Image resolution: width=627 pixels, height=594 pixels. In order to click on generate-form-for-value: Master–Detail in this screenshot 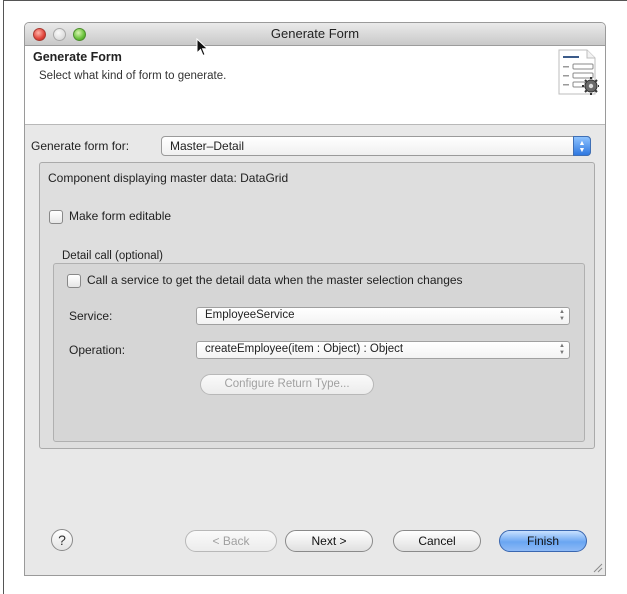, I will do `click(207, 146)`.